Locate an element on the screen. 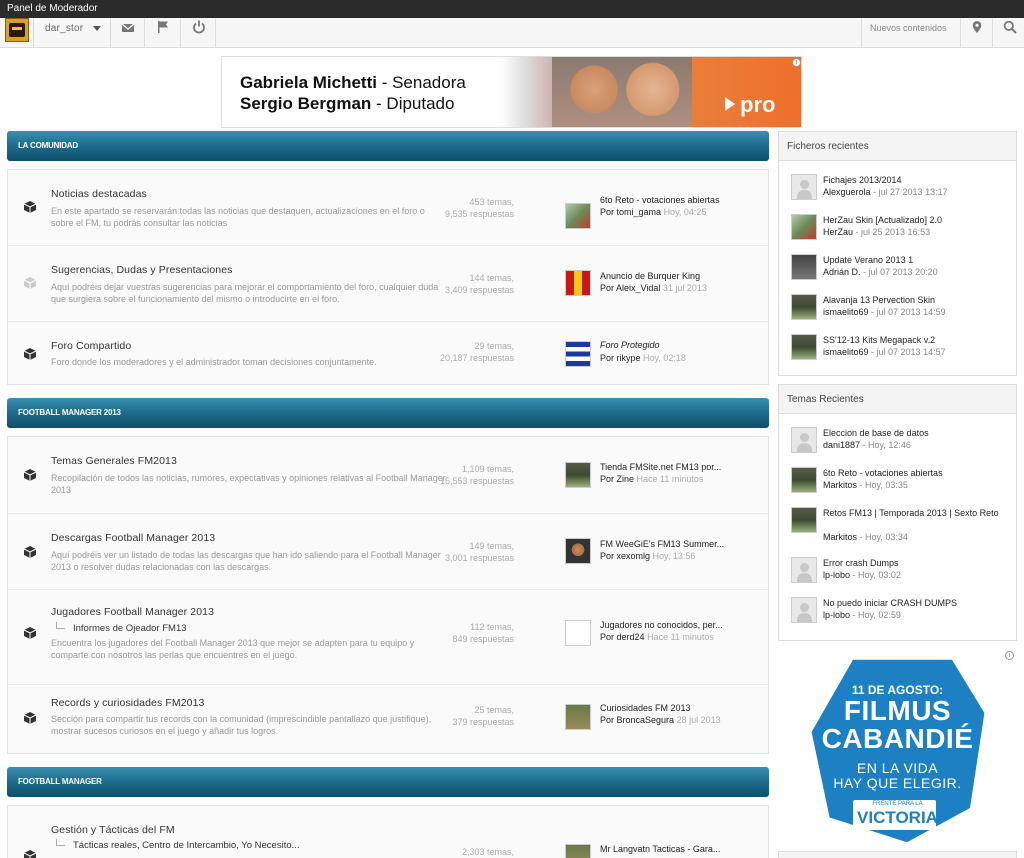 This screenshot has width=1024, height=858. flag-icon is located at coordinates (163, 27).